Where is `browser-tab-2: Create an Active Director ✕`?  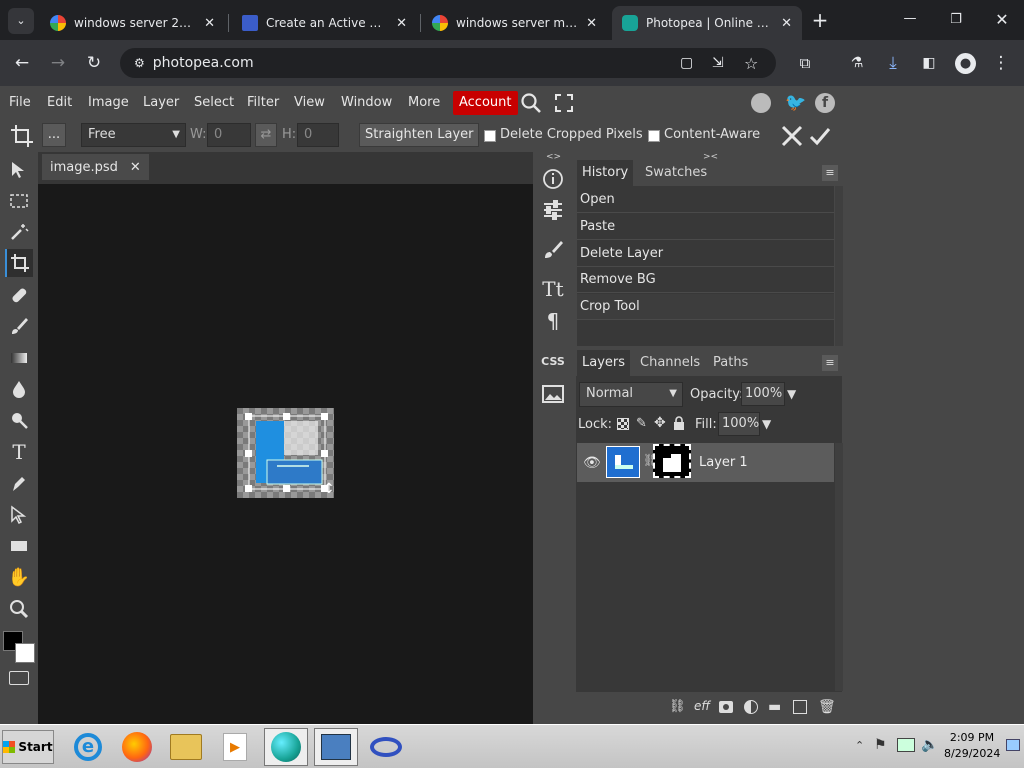
browser-tab-2: Create an Active Director ✕ is located at coordinates (324, 23).